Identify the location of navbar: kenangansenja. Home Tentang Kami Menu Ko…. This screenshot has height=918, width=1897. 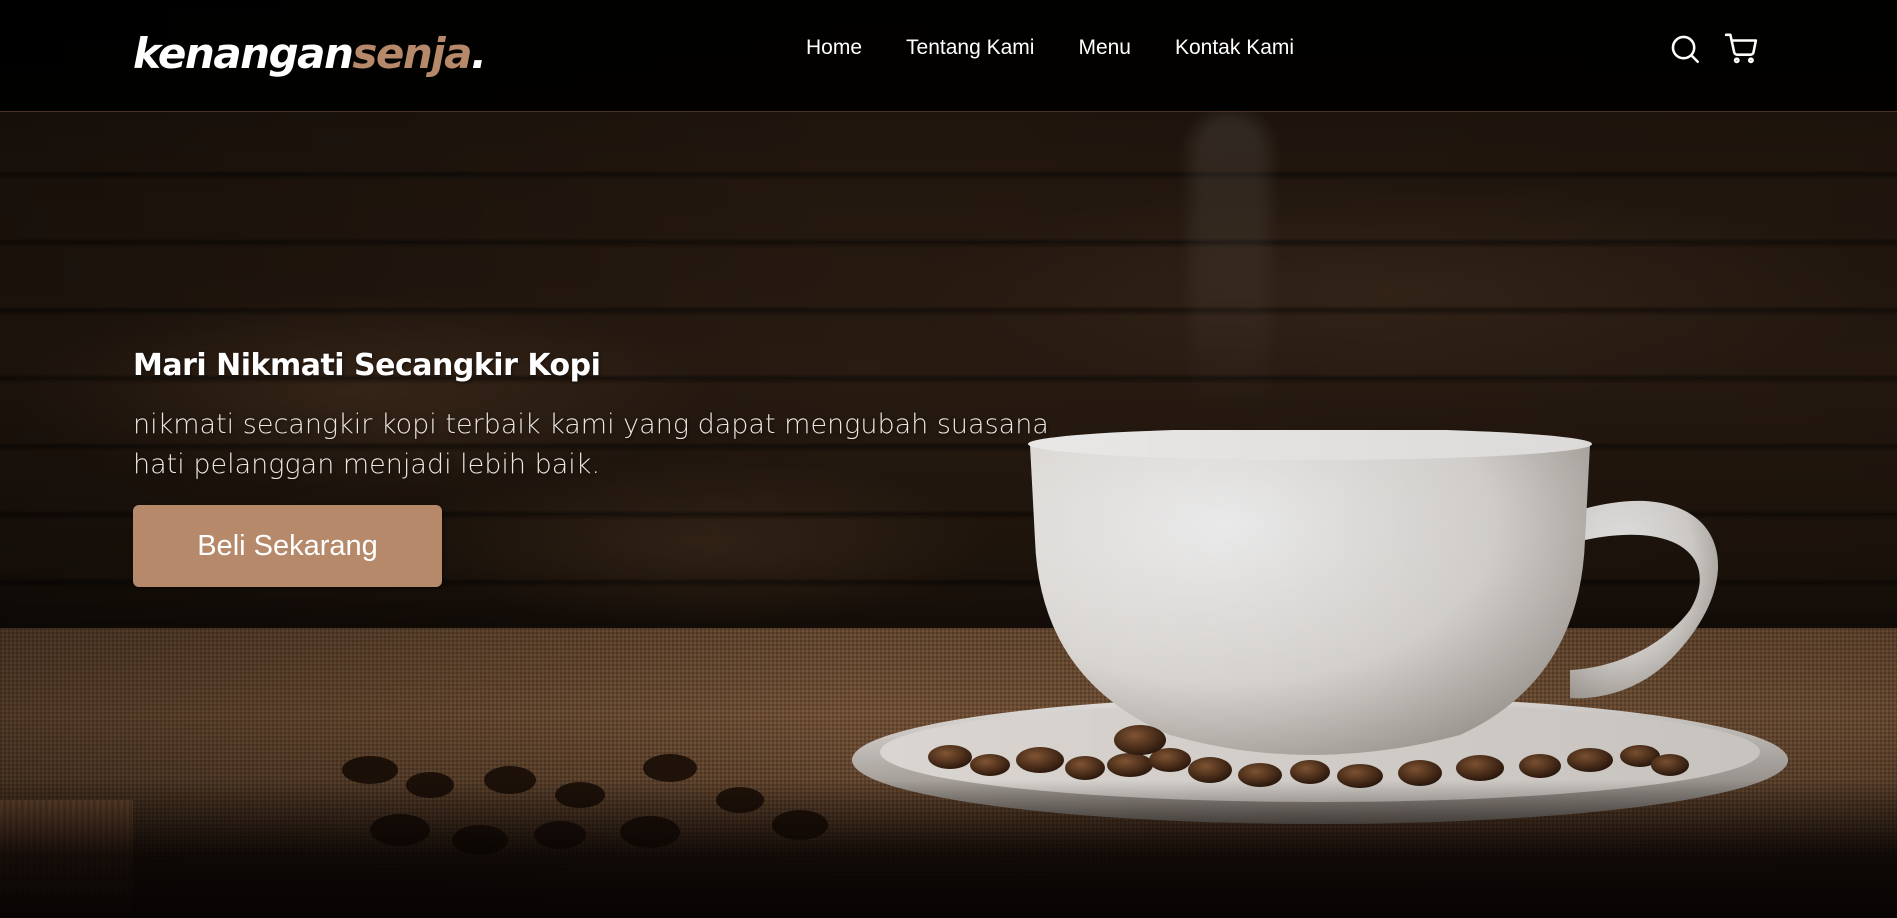
(948, 56).